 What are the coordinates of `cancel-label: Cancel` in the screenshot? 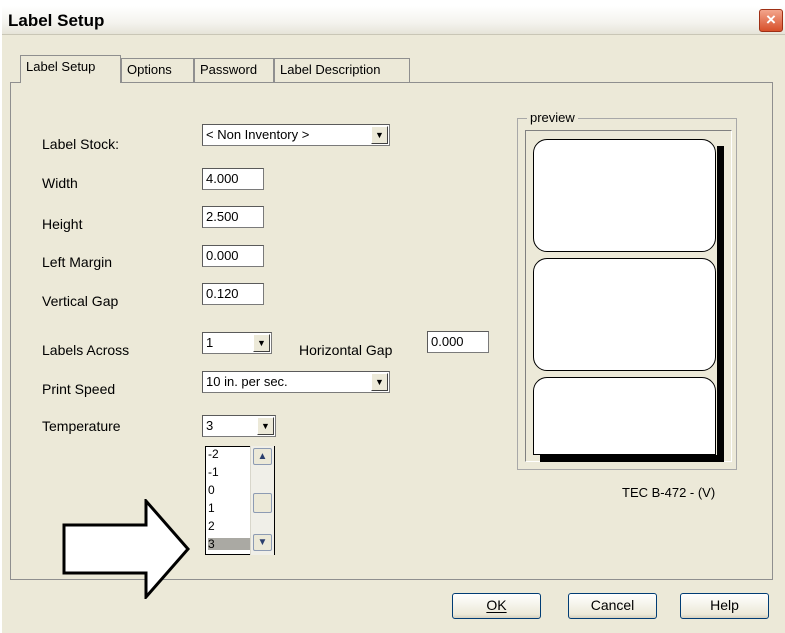 It's located at (612, 605).